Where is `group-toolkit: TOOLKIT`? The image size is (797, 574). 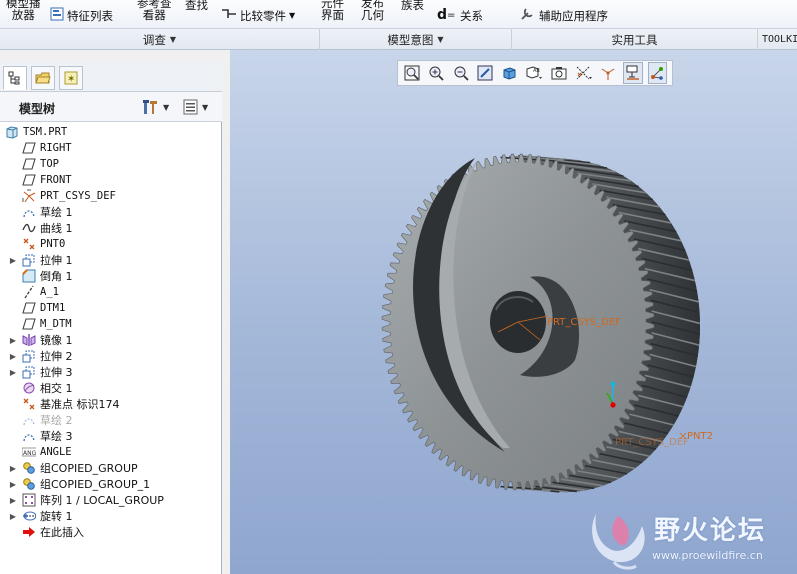 group-toolkit: TOOLKIT is located at coordinates (777, 39).